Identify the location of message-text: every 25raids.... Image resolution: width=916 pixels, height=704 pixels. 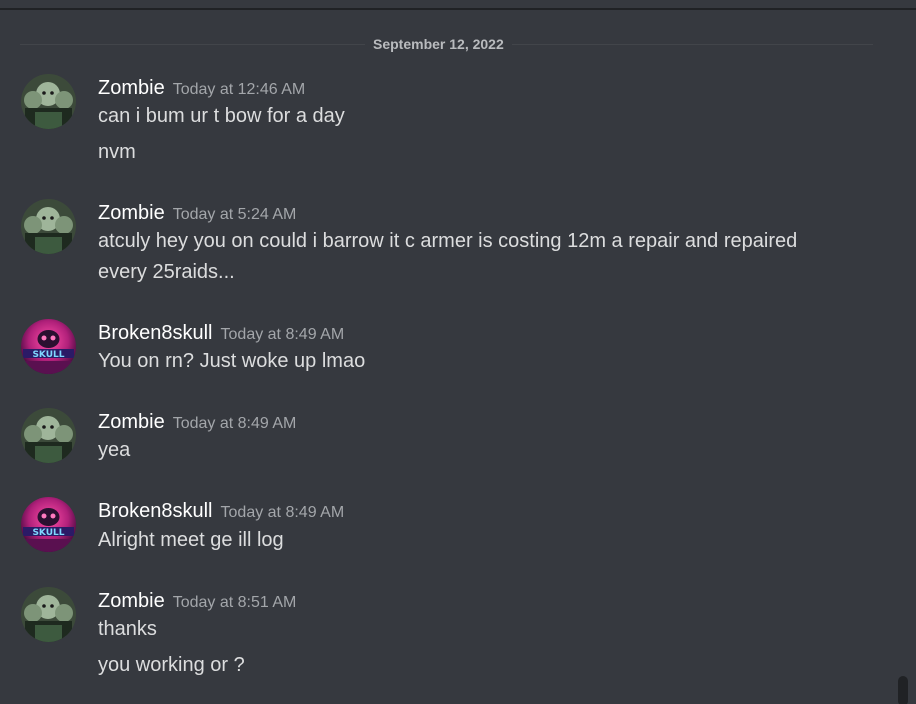
(166, 272).